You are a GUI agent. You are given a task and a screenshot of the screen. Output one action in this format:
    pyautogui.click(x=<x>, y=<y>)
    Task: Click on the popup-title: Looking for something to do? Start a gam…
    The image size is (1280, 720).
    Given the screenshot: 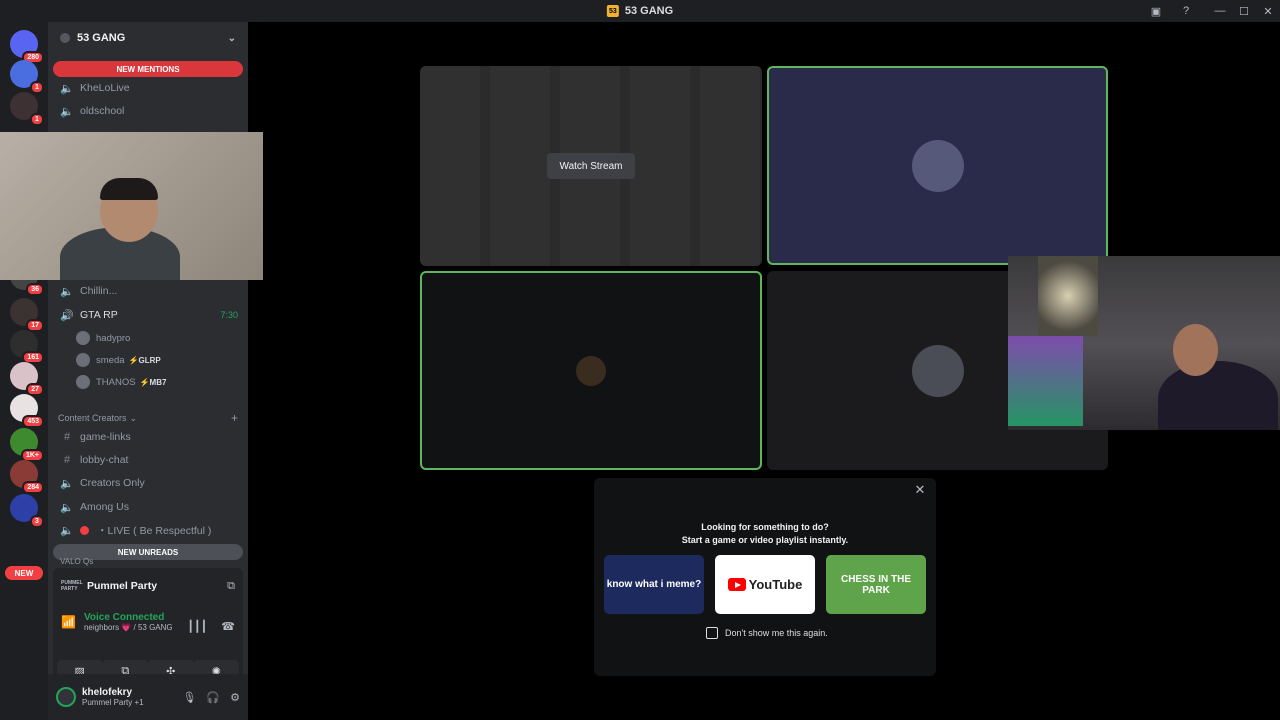 What is the action you would take?
    pyautogui.click(x=765, y=534)
    